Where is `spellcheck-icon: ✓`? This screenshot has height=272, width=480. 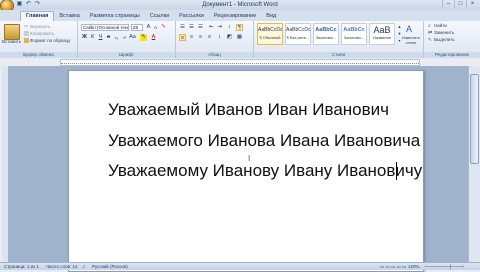 spellcheck-icon: ✓ is located at coordinates (84, 266).